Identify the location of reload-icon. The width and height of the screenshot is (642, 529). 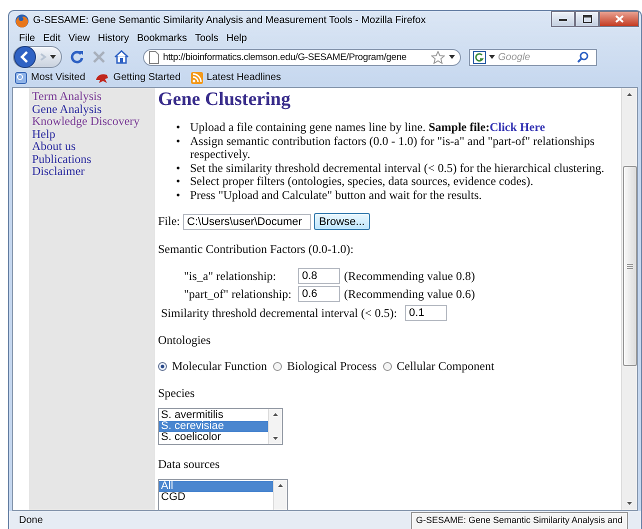
(77, 57).